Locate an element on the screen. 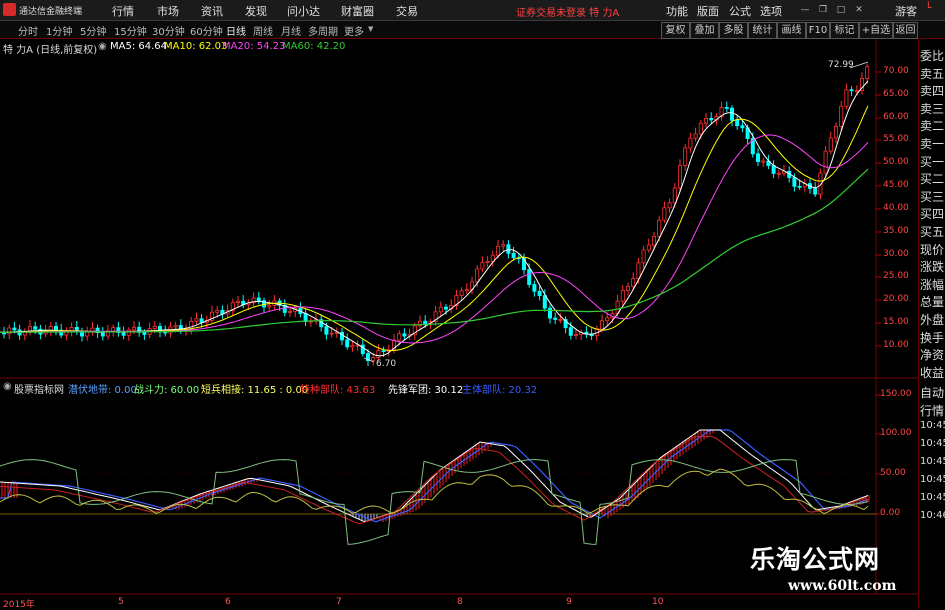 This screenshot has height=610, width=945. login-status: 证券交易未登录 特 力A is located at coordinates (568, 13).